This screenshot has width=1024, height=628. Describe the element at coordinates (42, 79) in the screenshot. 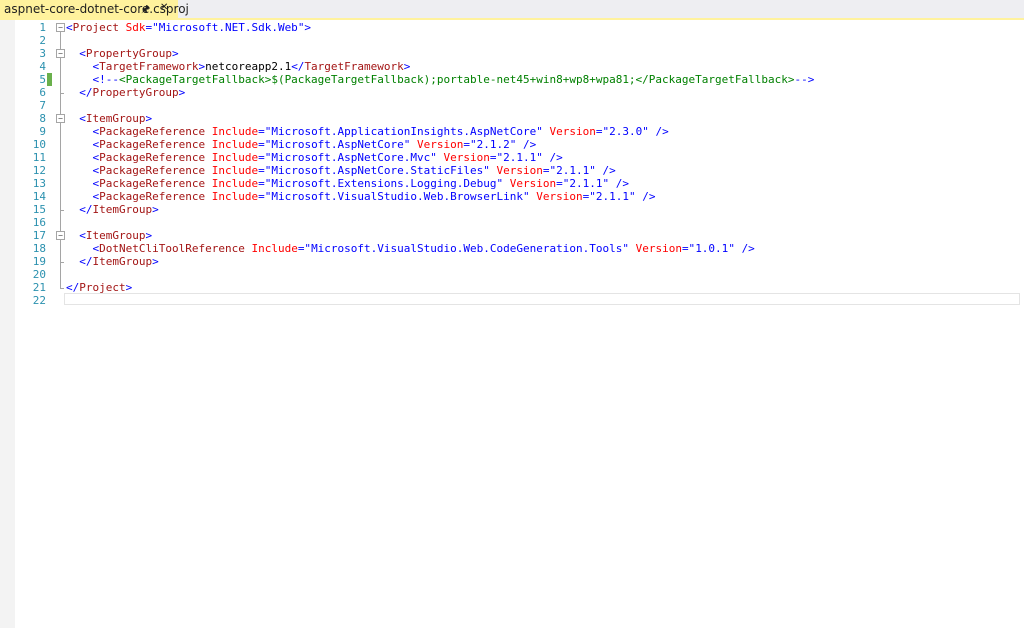

I see `line-number: 5` at that location.